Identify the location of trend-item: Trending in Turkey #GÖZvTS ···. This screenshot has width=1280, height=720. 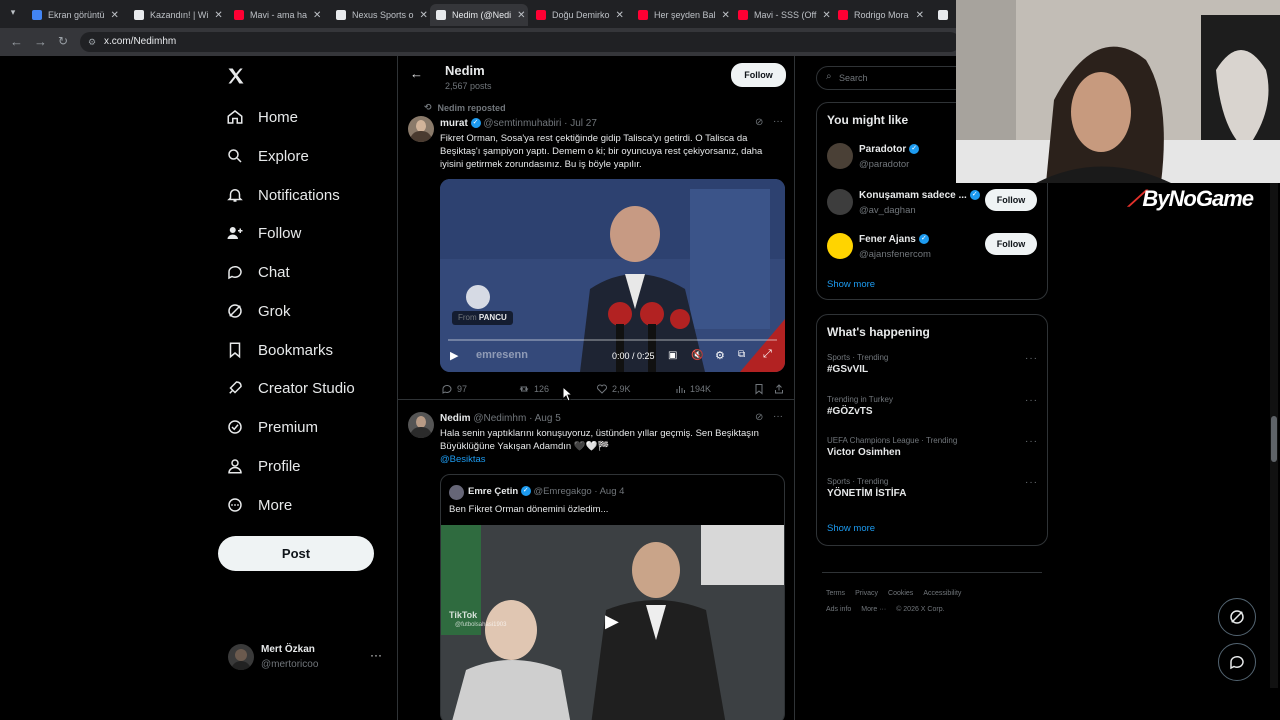
(933, 412).